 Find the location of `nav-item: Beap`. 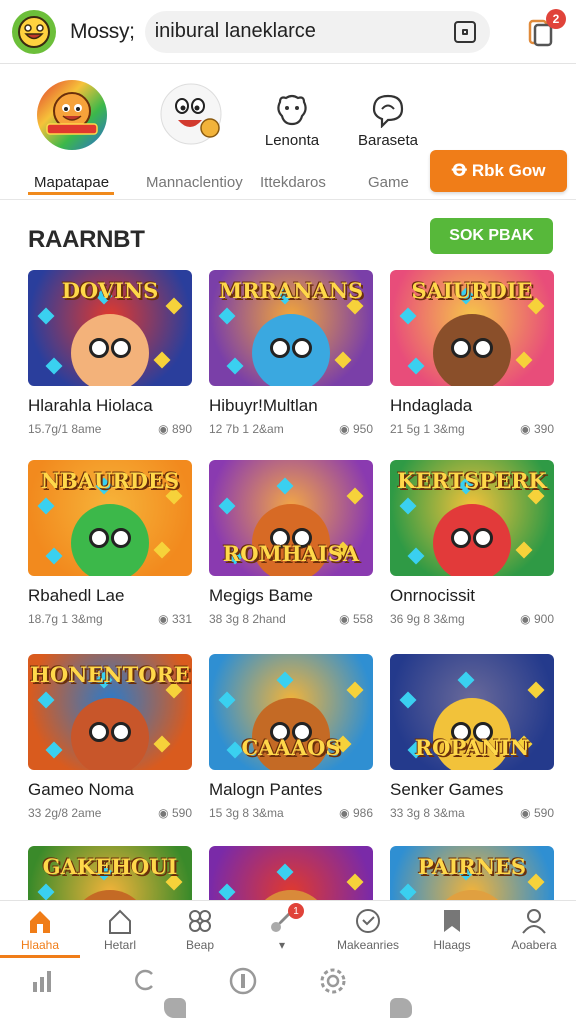

nav-item: Beap is located at coordinates (200, 929).